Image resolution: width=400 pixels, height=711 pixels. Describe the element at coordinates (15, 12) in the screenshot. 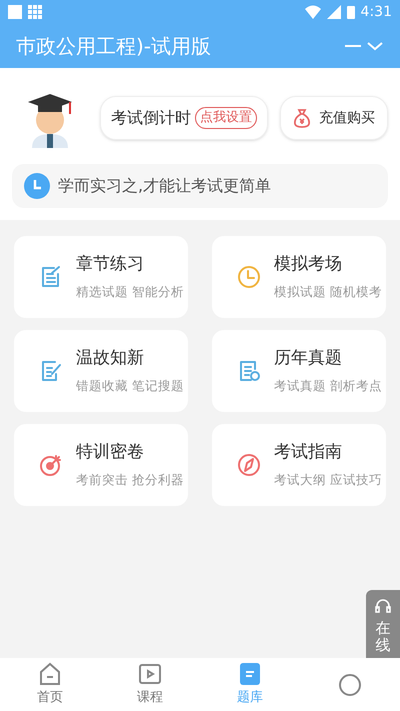

I see `square-icon` at that location.